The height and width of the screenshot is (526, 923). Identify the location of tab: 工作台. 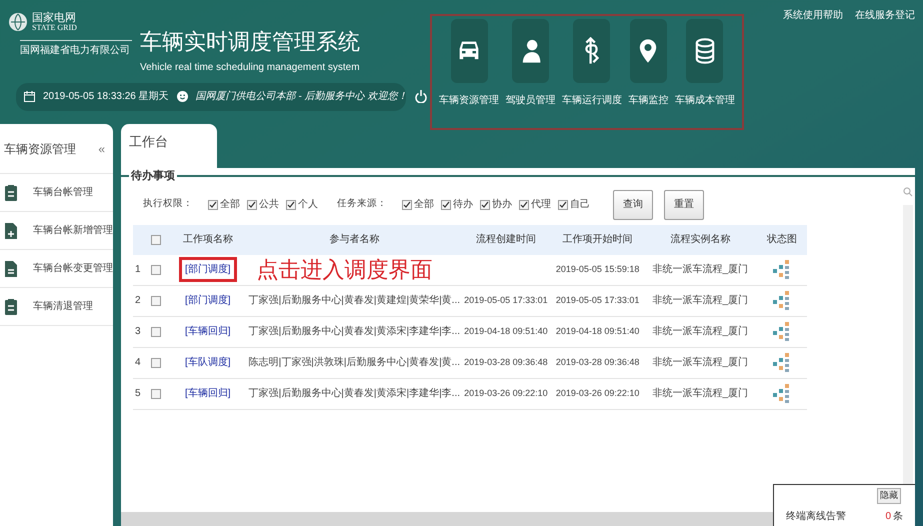
(169, 146).